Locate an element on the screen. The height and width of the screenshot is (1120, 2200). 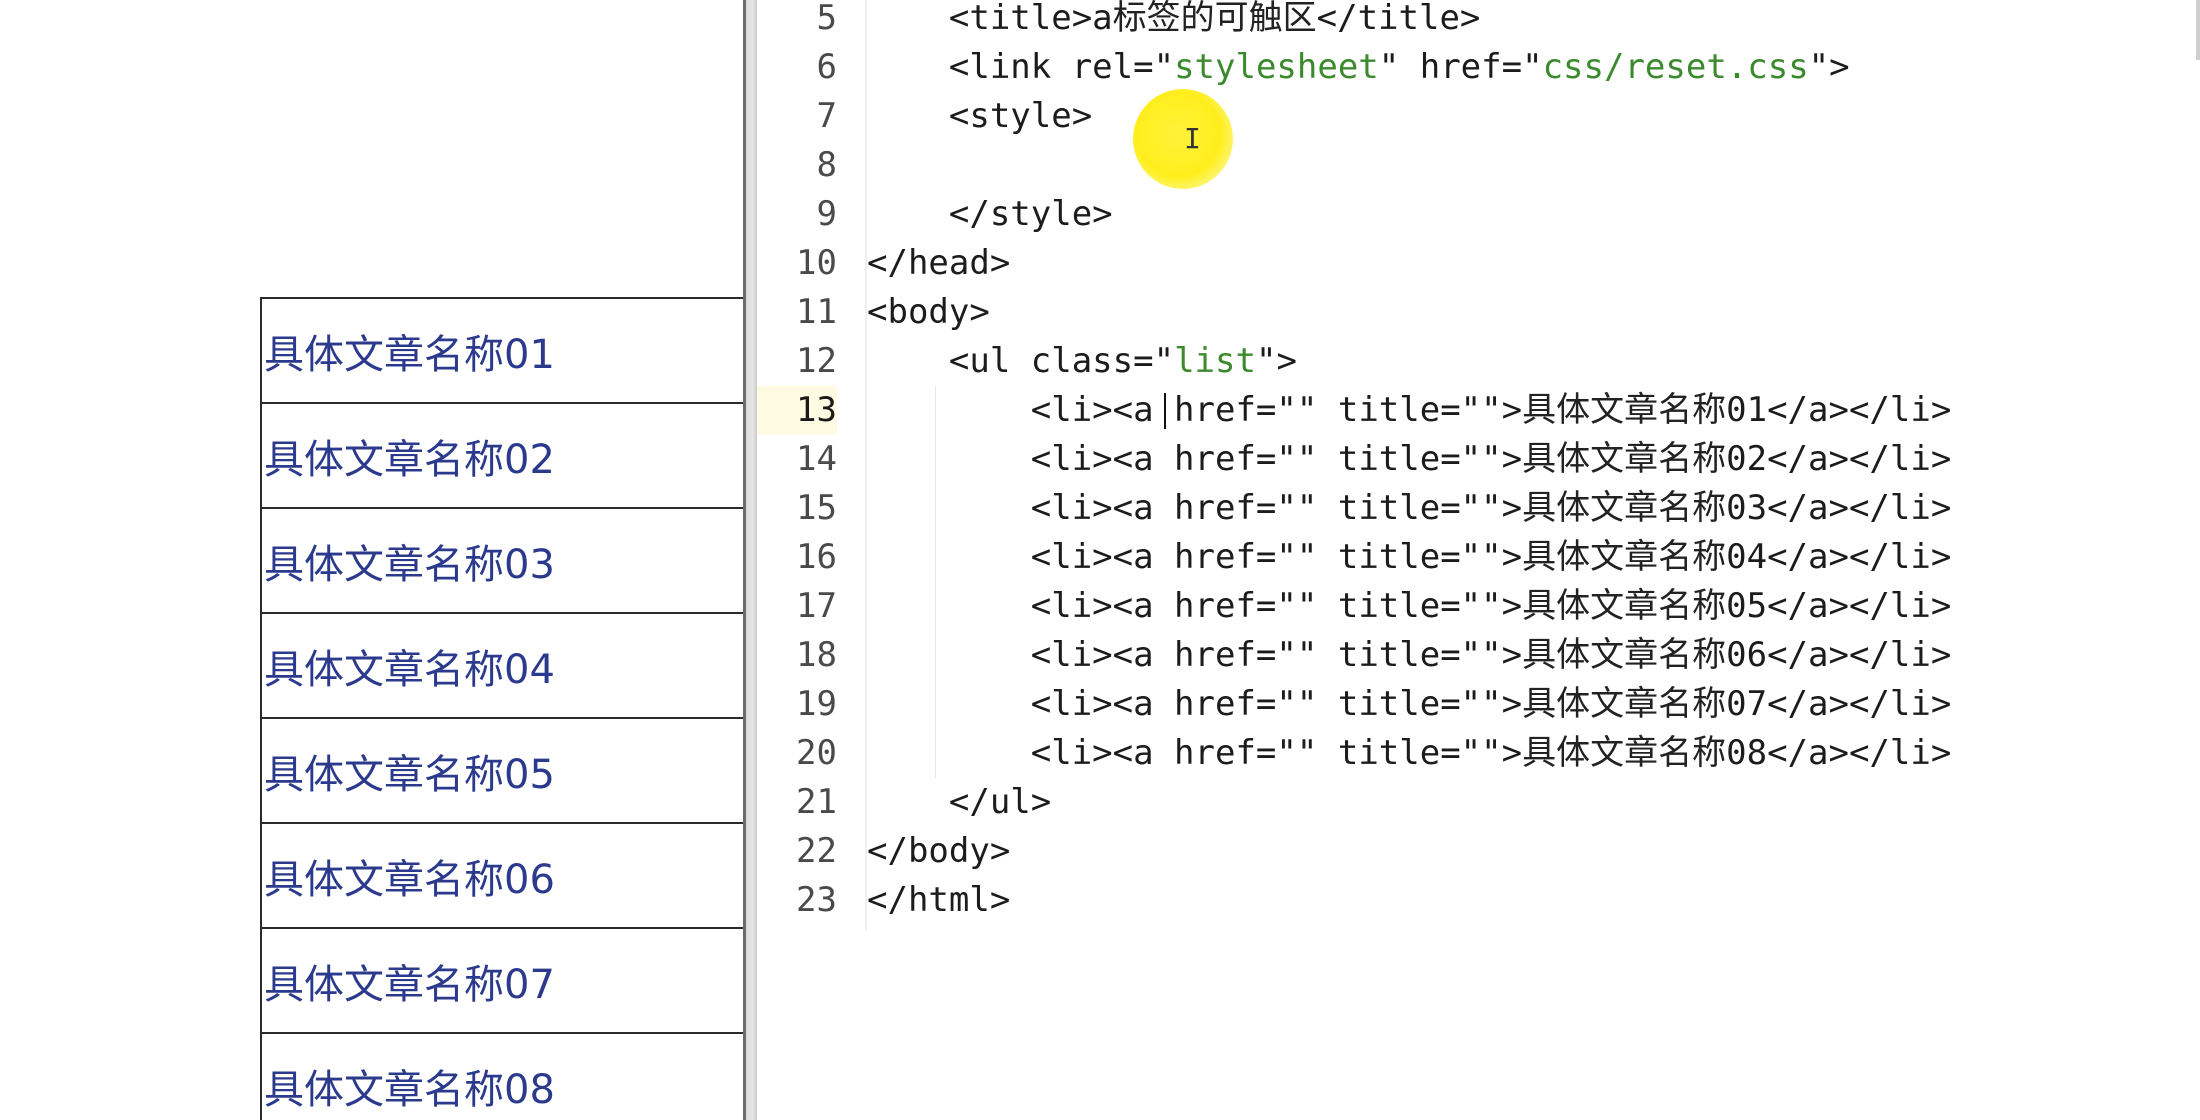
line-number: 20 is located at coordinates (816, 753).